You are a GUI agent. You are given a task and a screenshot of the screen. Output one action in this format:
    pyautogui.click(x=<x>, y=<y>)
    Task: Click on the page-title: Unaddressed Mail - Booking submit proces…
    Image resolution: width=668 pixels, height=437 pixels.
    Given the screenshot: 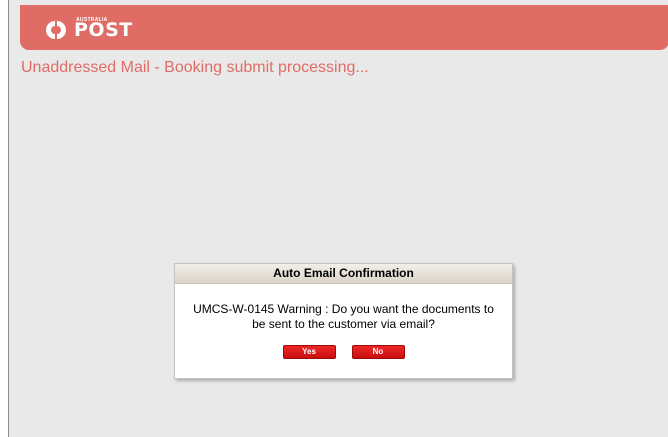 What is the action you would take?
    pyautogui.click(x=195, y=67)
    